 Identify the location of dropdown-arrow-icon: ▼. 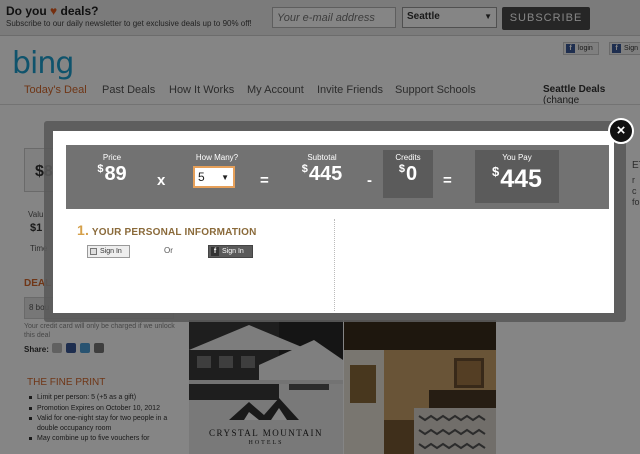
(225, 177).